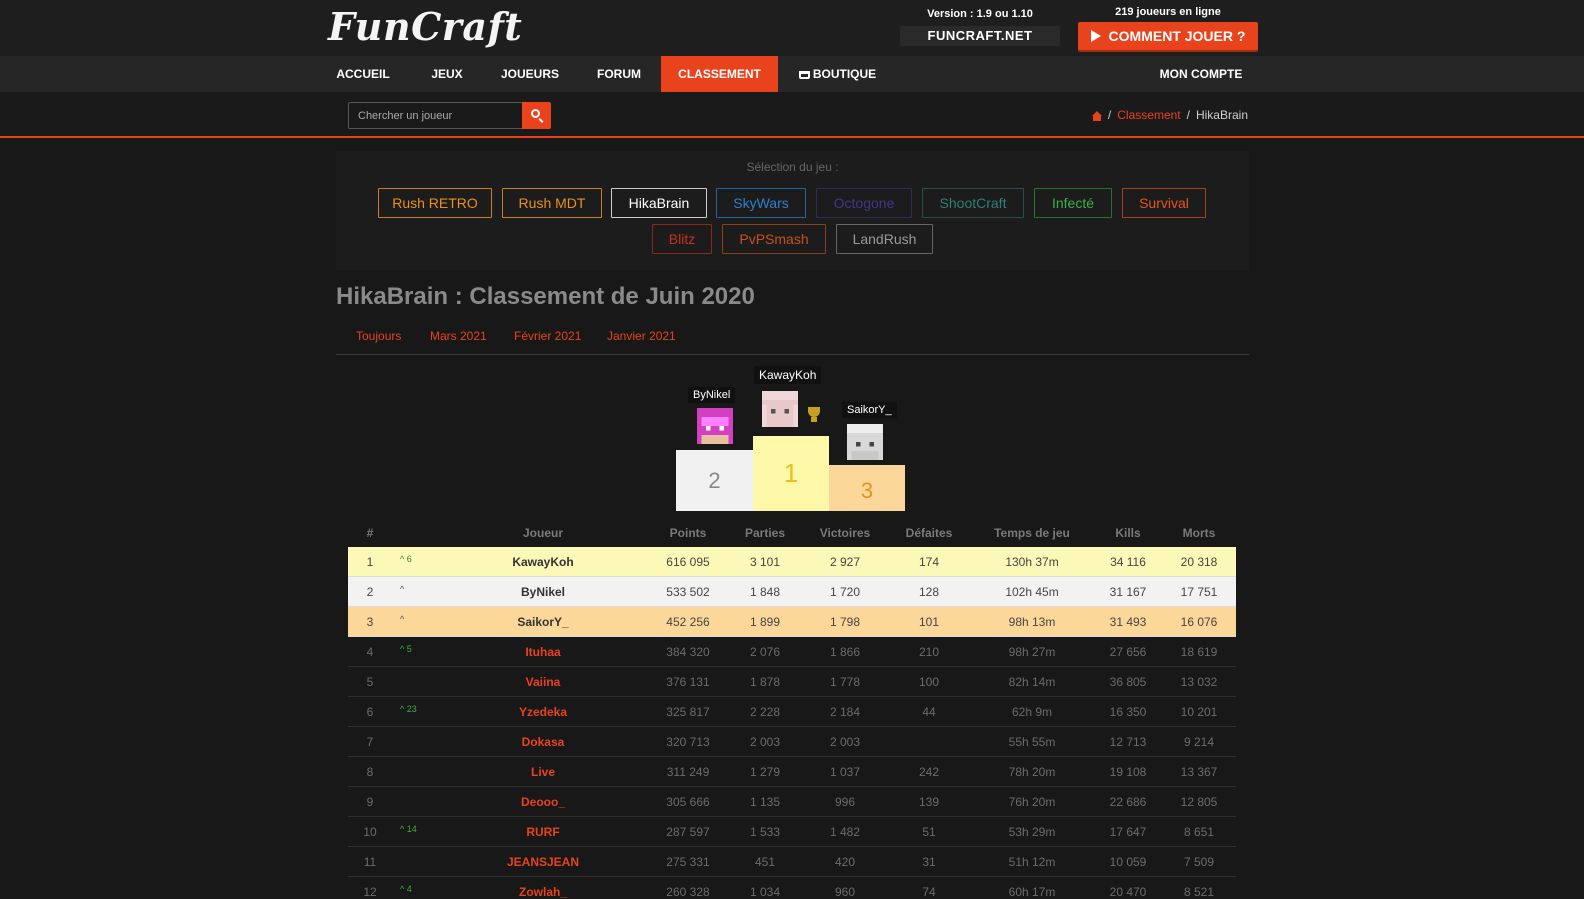 This screenshot has width=1584, height=899. I want to click on cell-player: Live, so click(543, 772).